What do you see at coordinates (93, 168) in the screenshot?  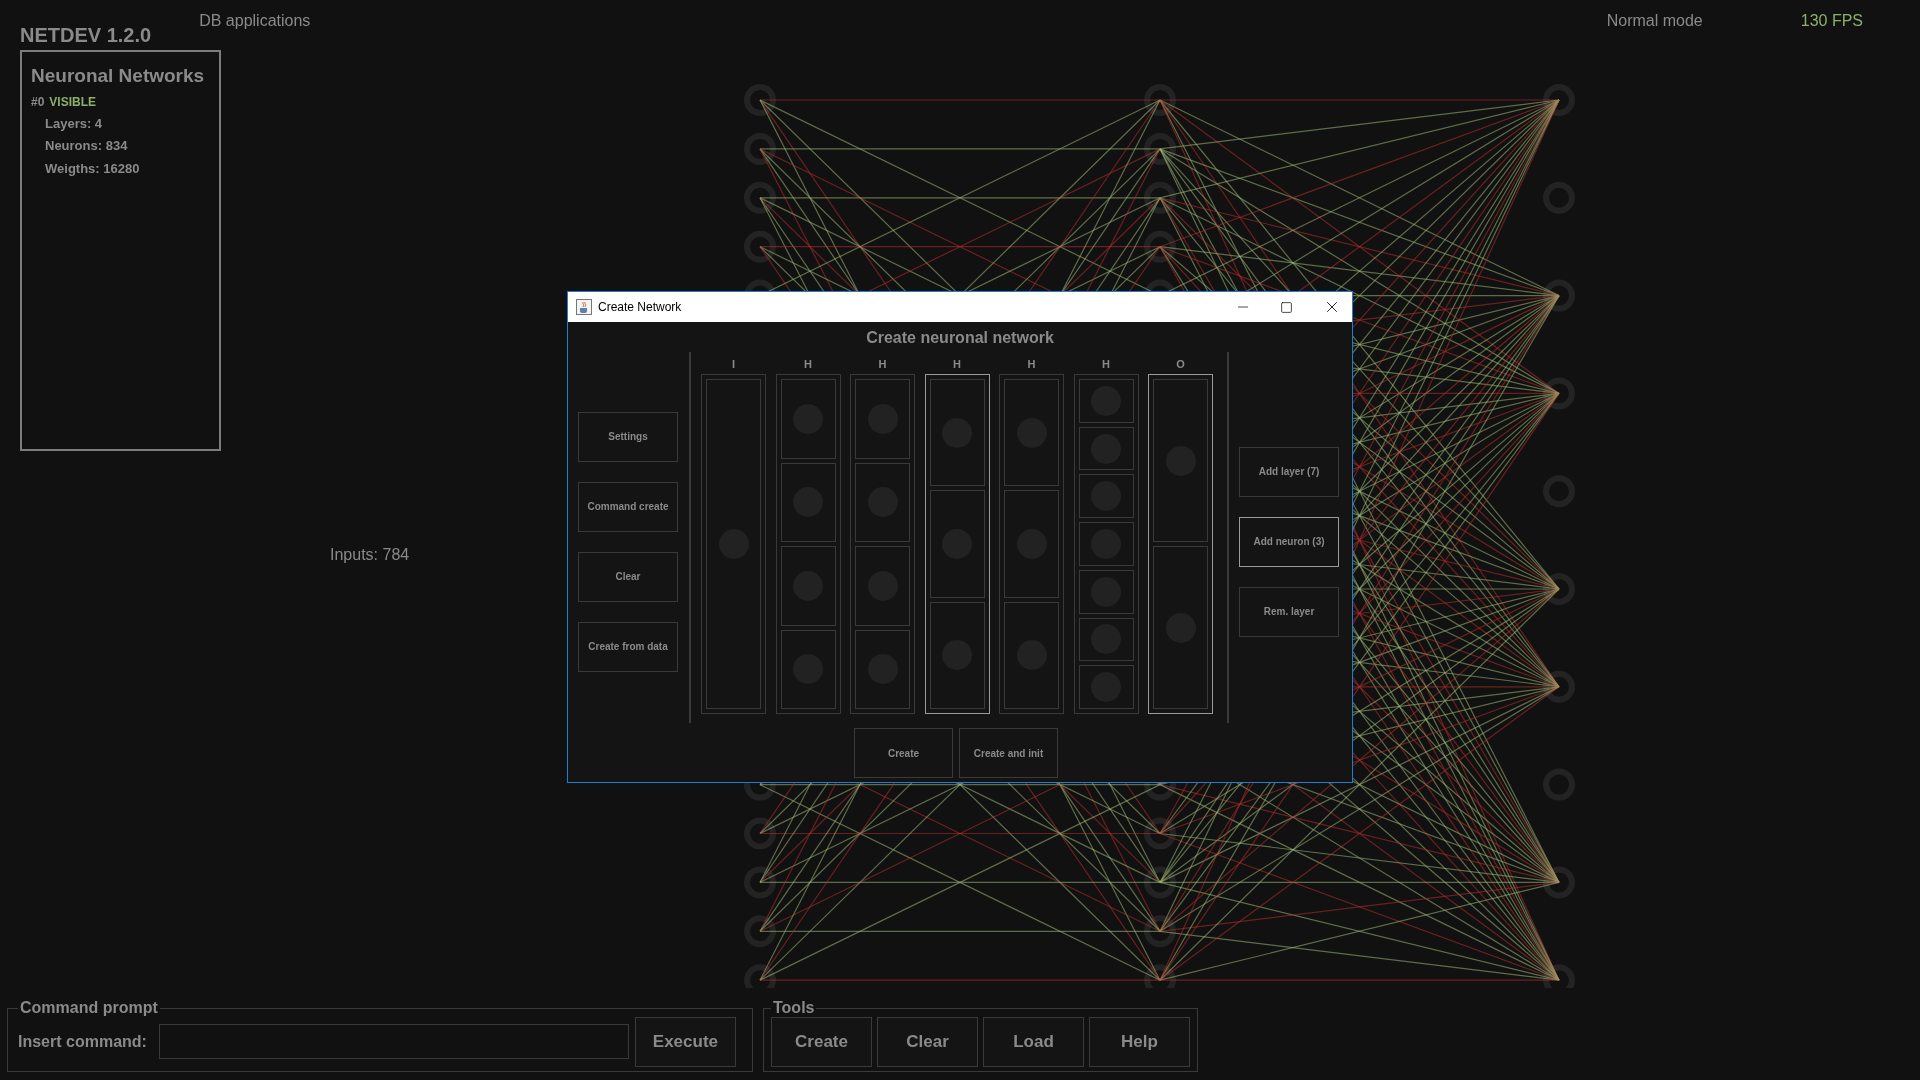 I see `network-stat: Weigths: 16280` at bounding box center [93, 168].